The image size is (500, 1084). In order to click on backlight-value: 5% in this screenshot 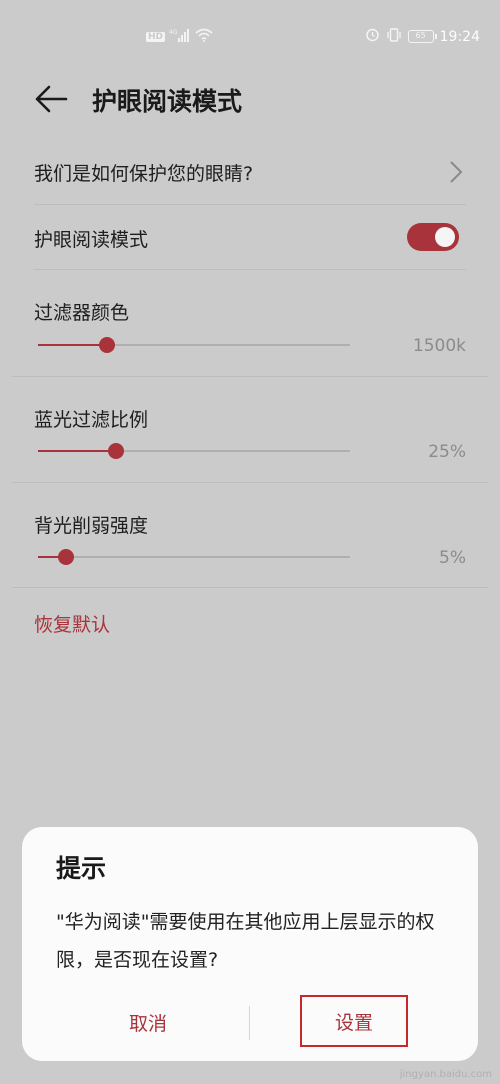, I will do `click(452, 558)`.